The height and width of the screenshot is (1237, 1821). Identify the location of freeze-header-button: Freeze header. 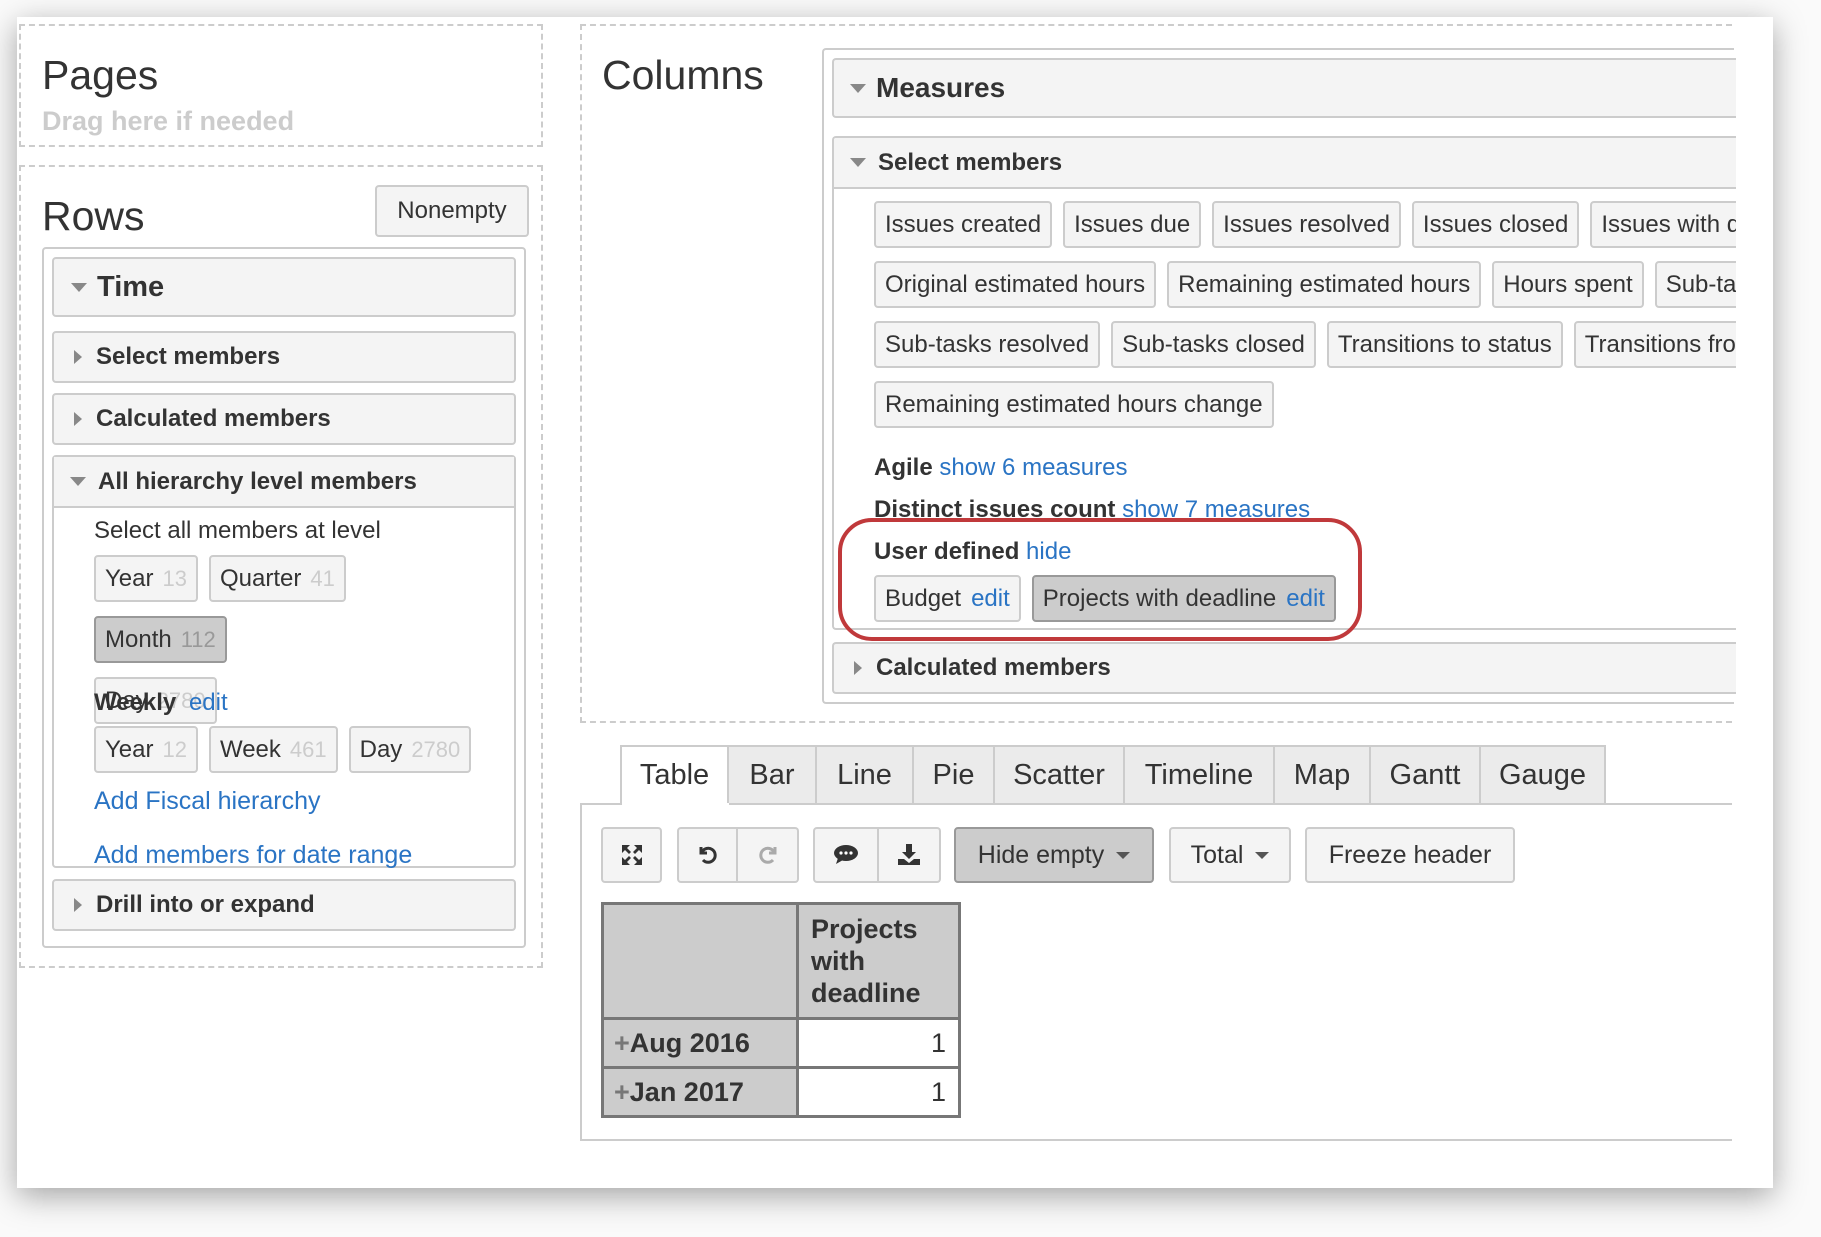
(1410, 855).